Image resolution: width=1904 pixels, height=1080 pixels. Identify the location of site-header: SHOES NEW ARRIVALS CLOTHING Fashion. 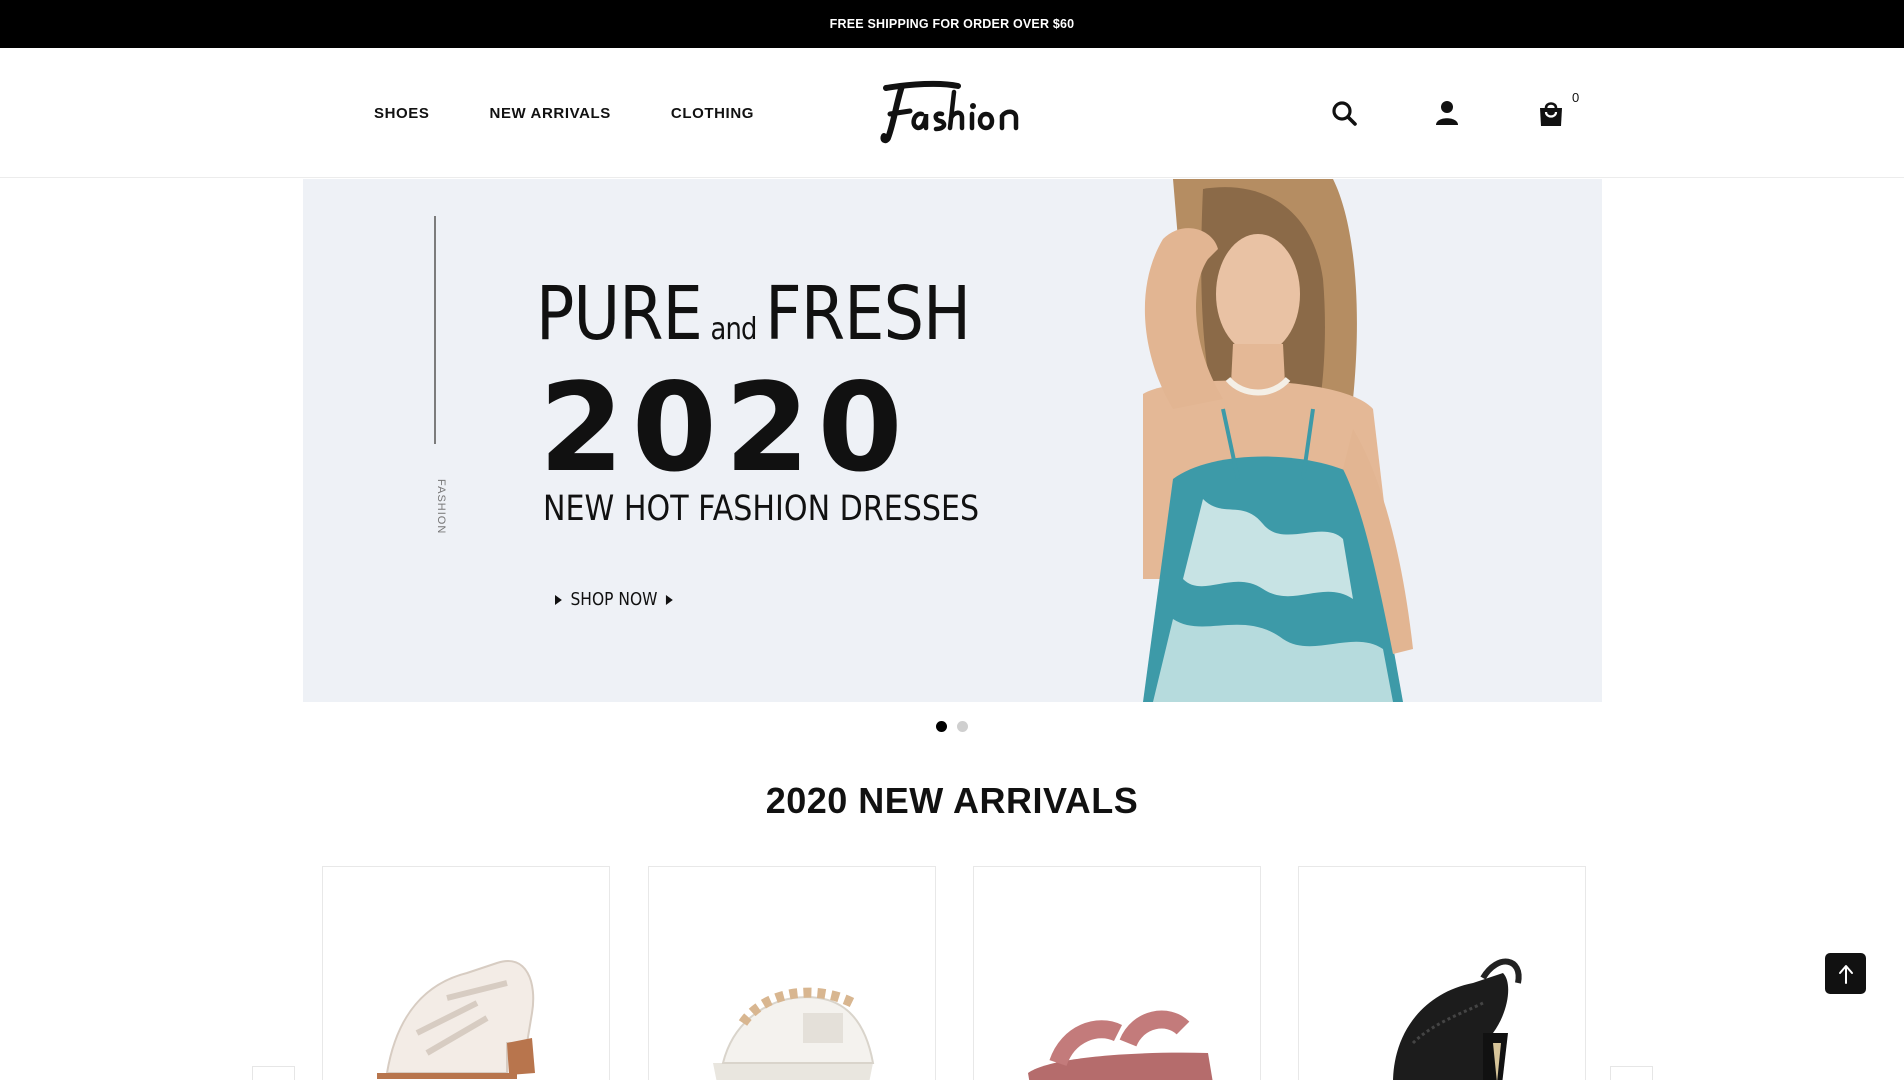
(952, 113).